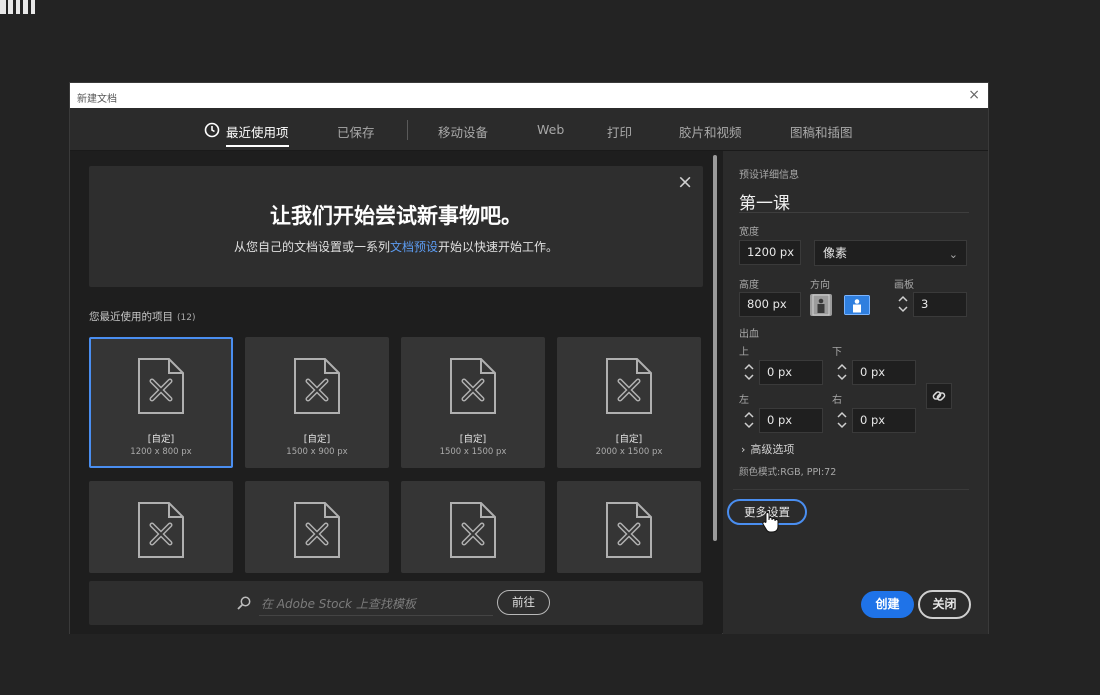 The image size is (1100, 695). I want to click on link-bleed-button, so click(939, 396).